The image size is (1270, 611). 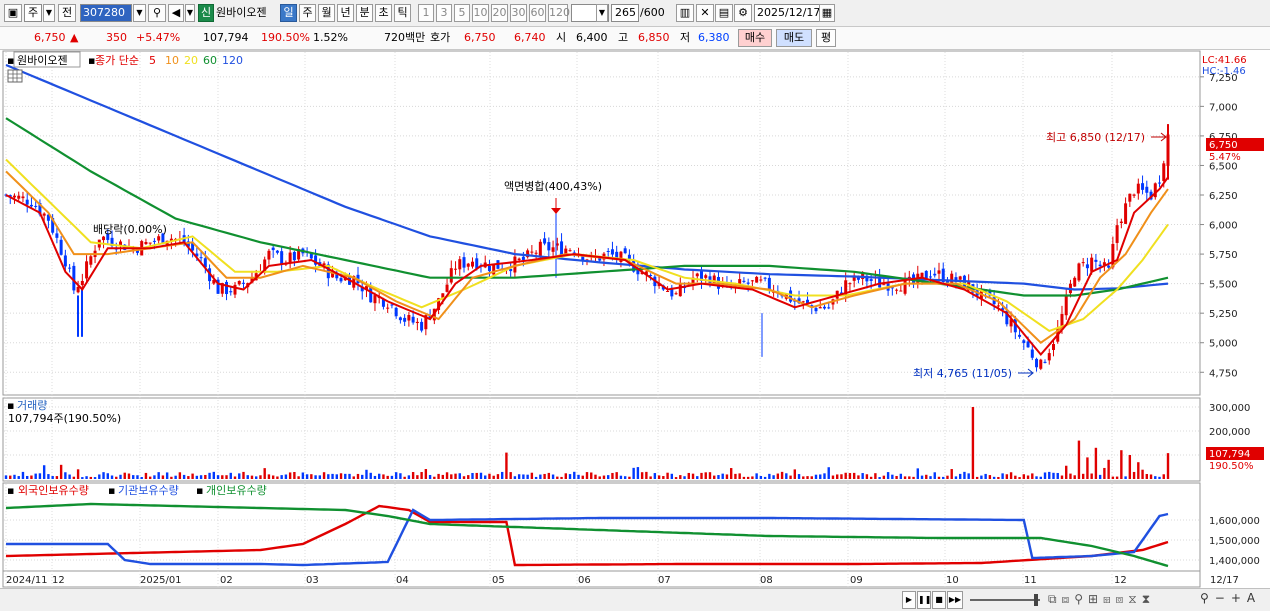 What do you see at coordinates (537, 13) in the screenshot?
I see `interval-button-6: 60` at bounding box center [537, 13].